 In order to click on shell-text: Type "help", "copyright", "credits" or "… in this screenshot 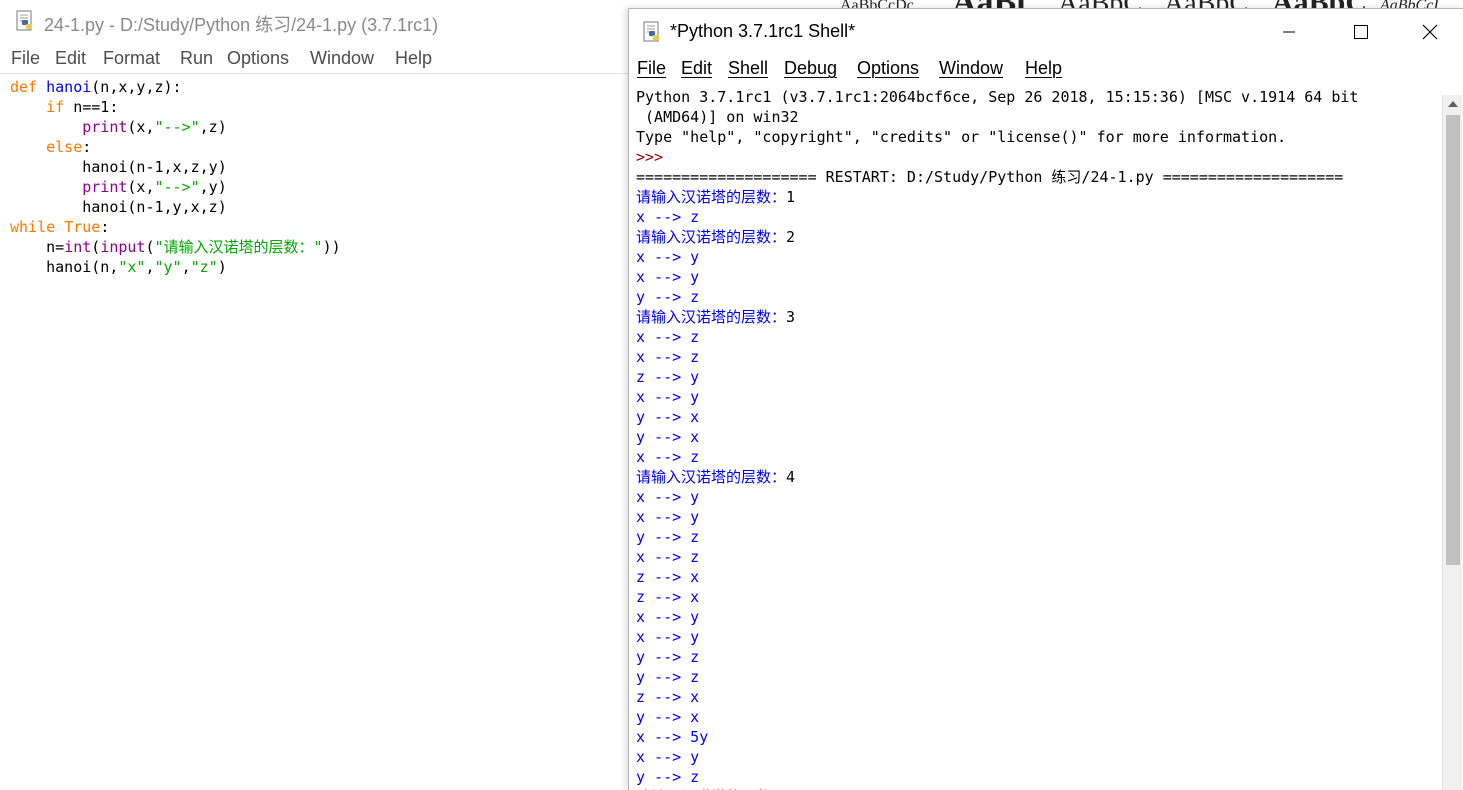, I will do `click(961, 137)`.